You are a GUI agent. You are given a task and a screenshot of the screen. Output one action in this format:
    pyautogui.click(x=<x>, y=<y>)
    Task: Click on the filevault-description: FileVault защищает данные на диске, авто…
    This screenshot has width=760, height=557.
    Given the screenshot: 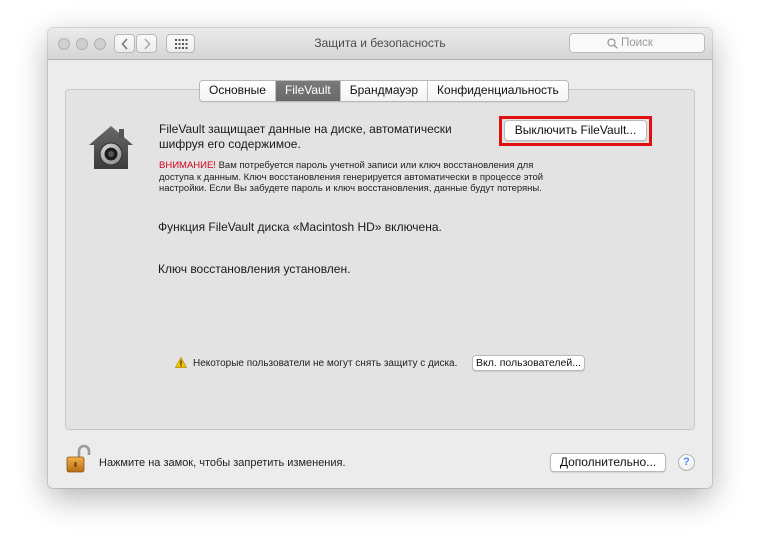 What is the action you would take?
    pyautogui.click(x=305, y=136)
    